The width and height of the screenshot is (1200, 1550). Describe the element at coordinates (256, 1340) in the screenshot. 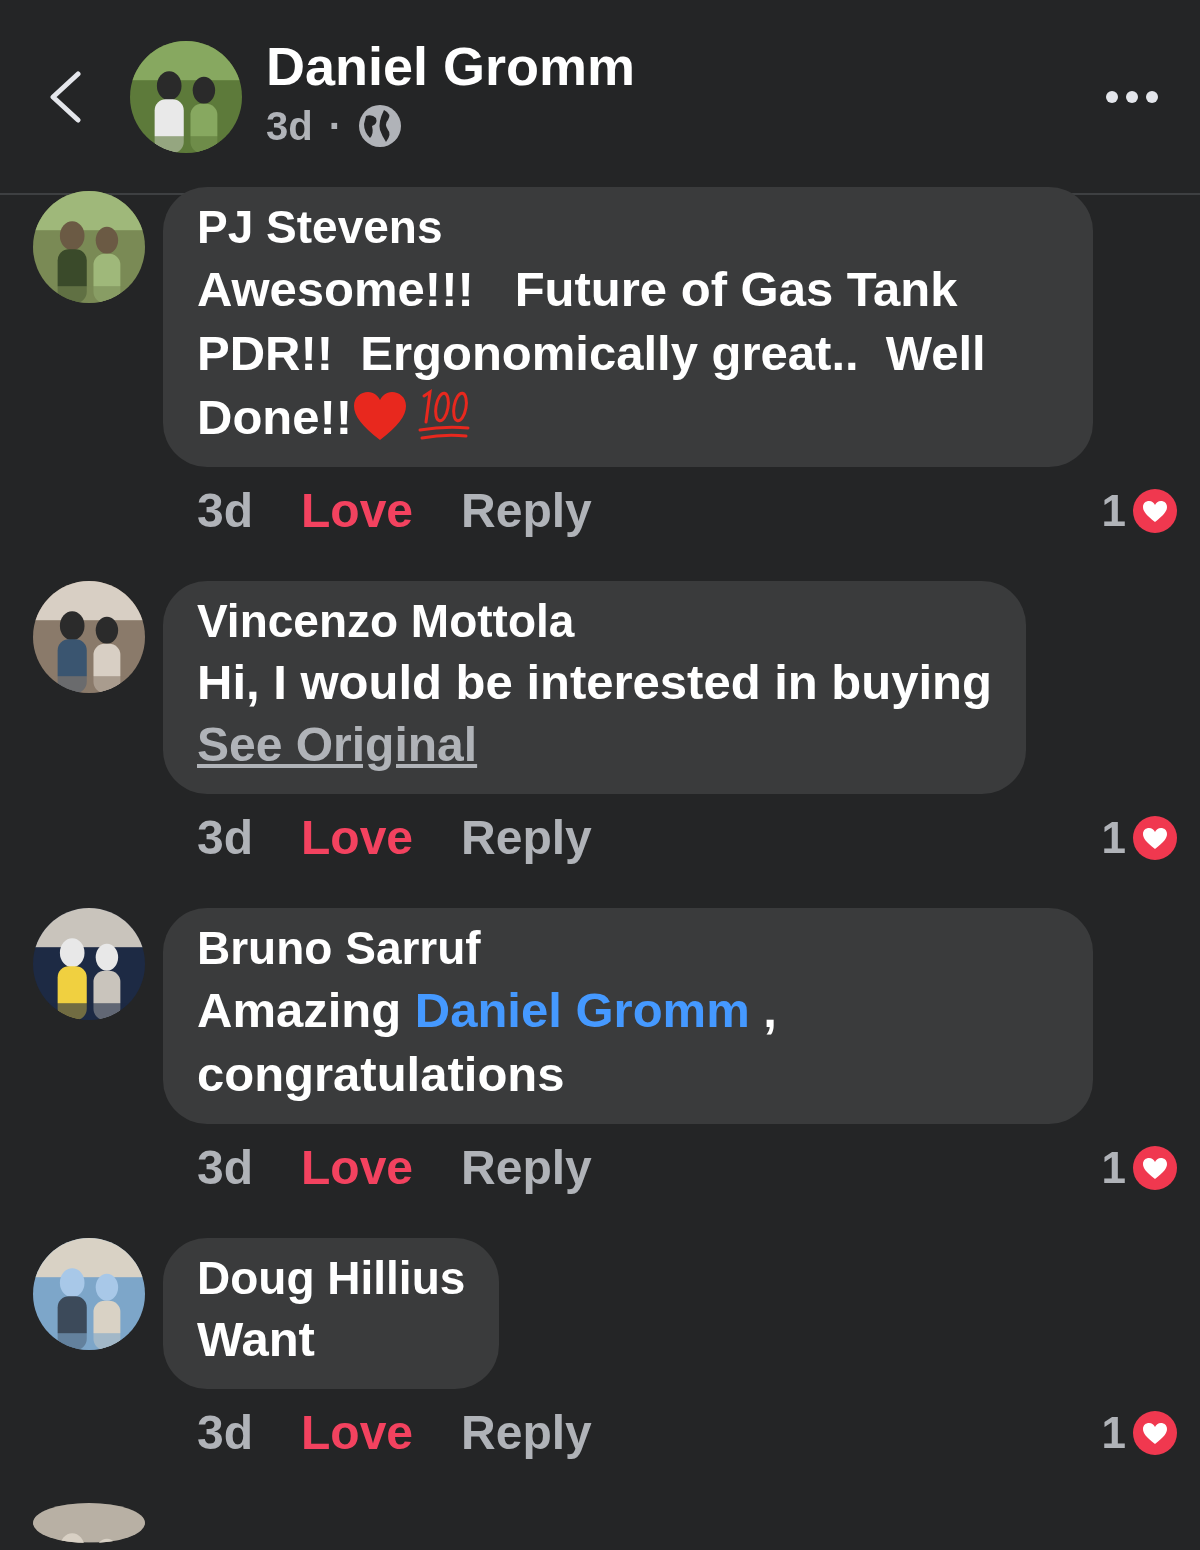

I see `comment-text: Want` at that location.